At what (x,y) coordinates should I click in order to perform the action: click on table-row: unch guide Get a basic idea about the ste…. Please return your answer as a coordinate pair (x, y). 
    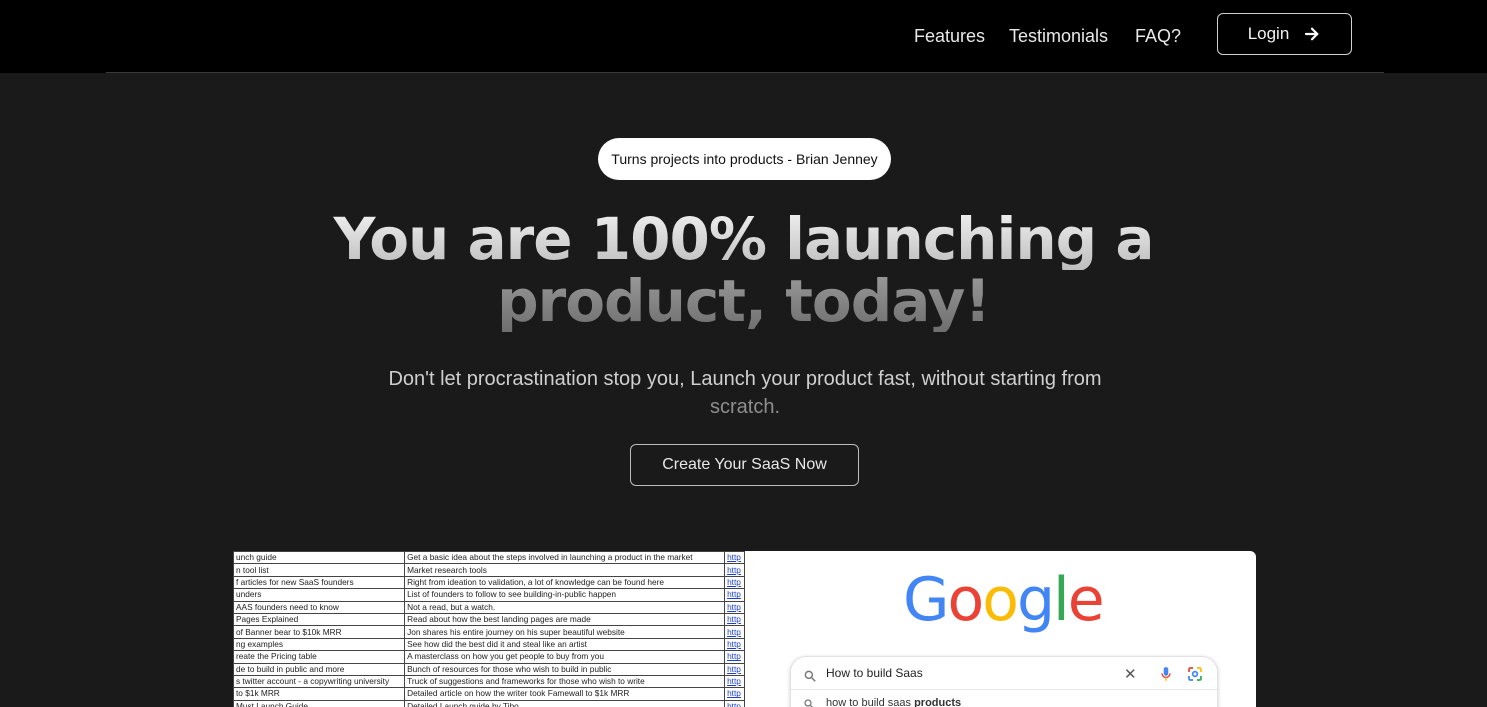
    Looking at the image, I should click on (489, 558).